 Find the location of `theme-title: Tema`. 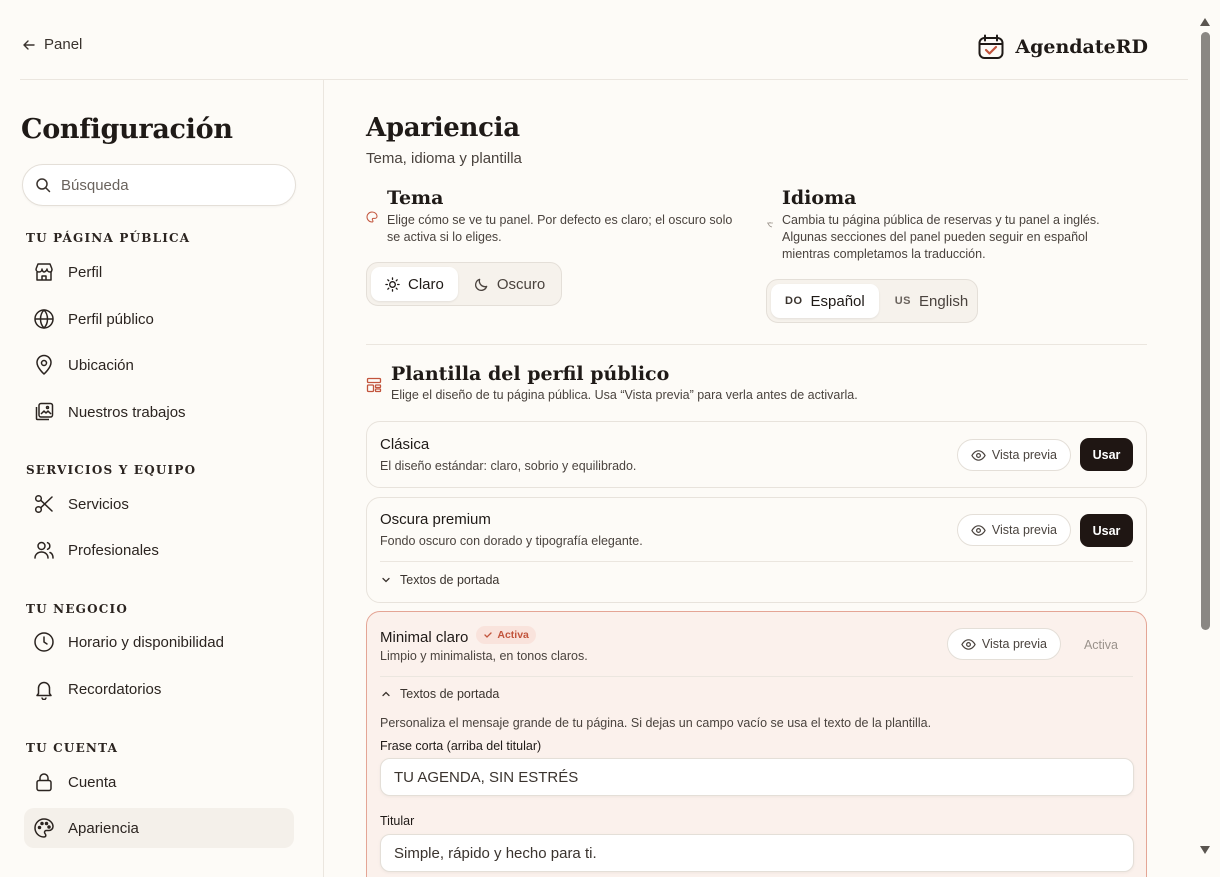

theme-title: Tema is located at coordinates (415, 198).